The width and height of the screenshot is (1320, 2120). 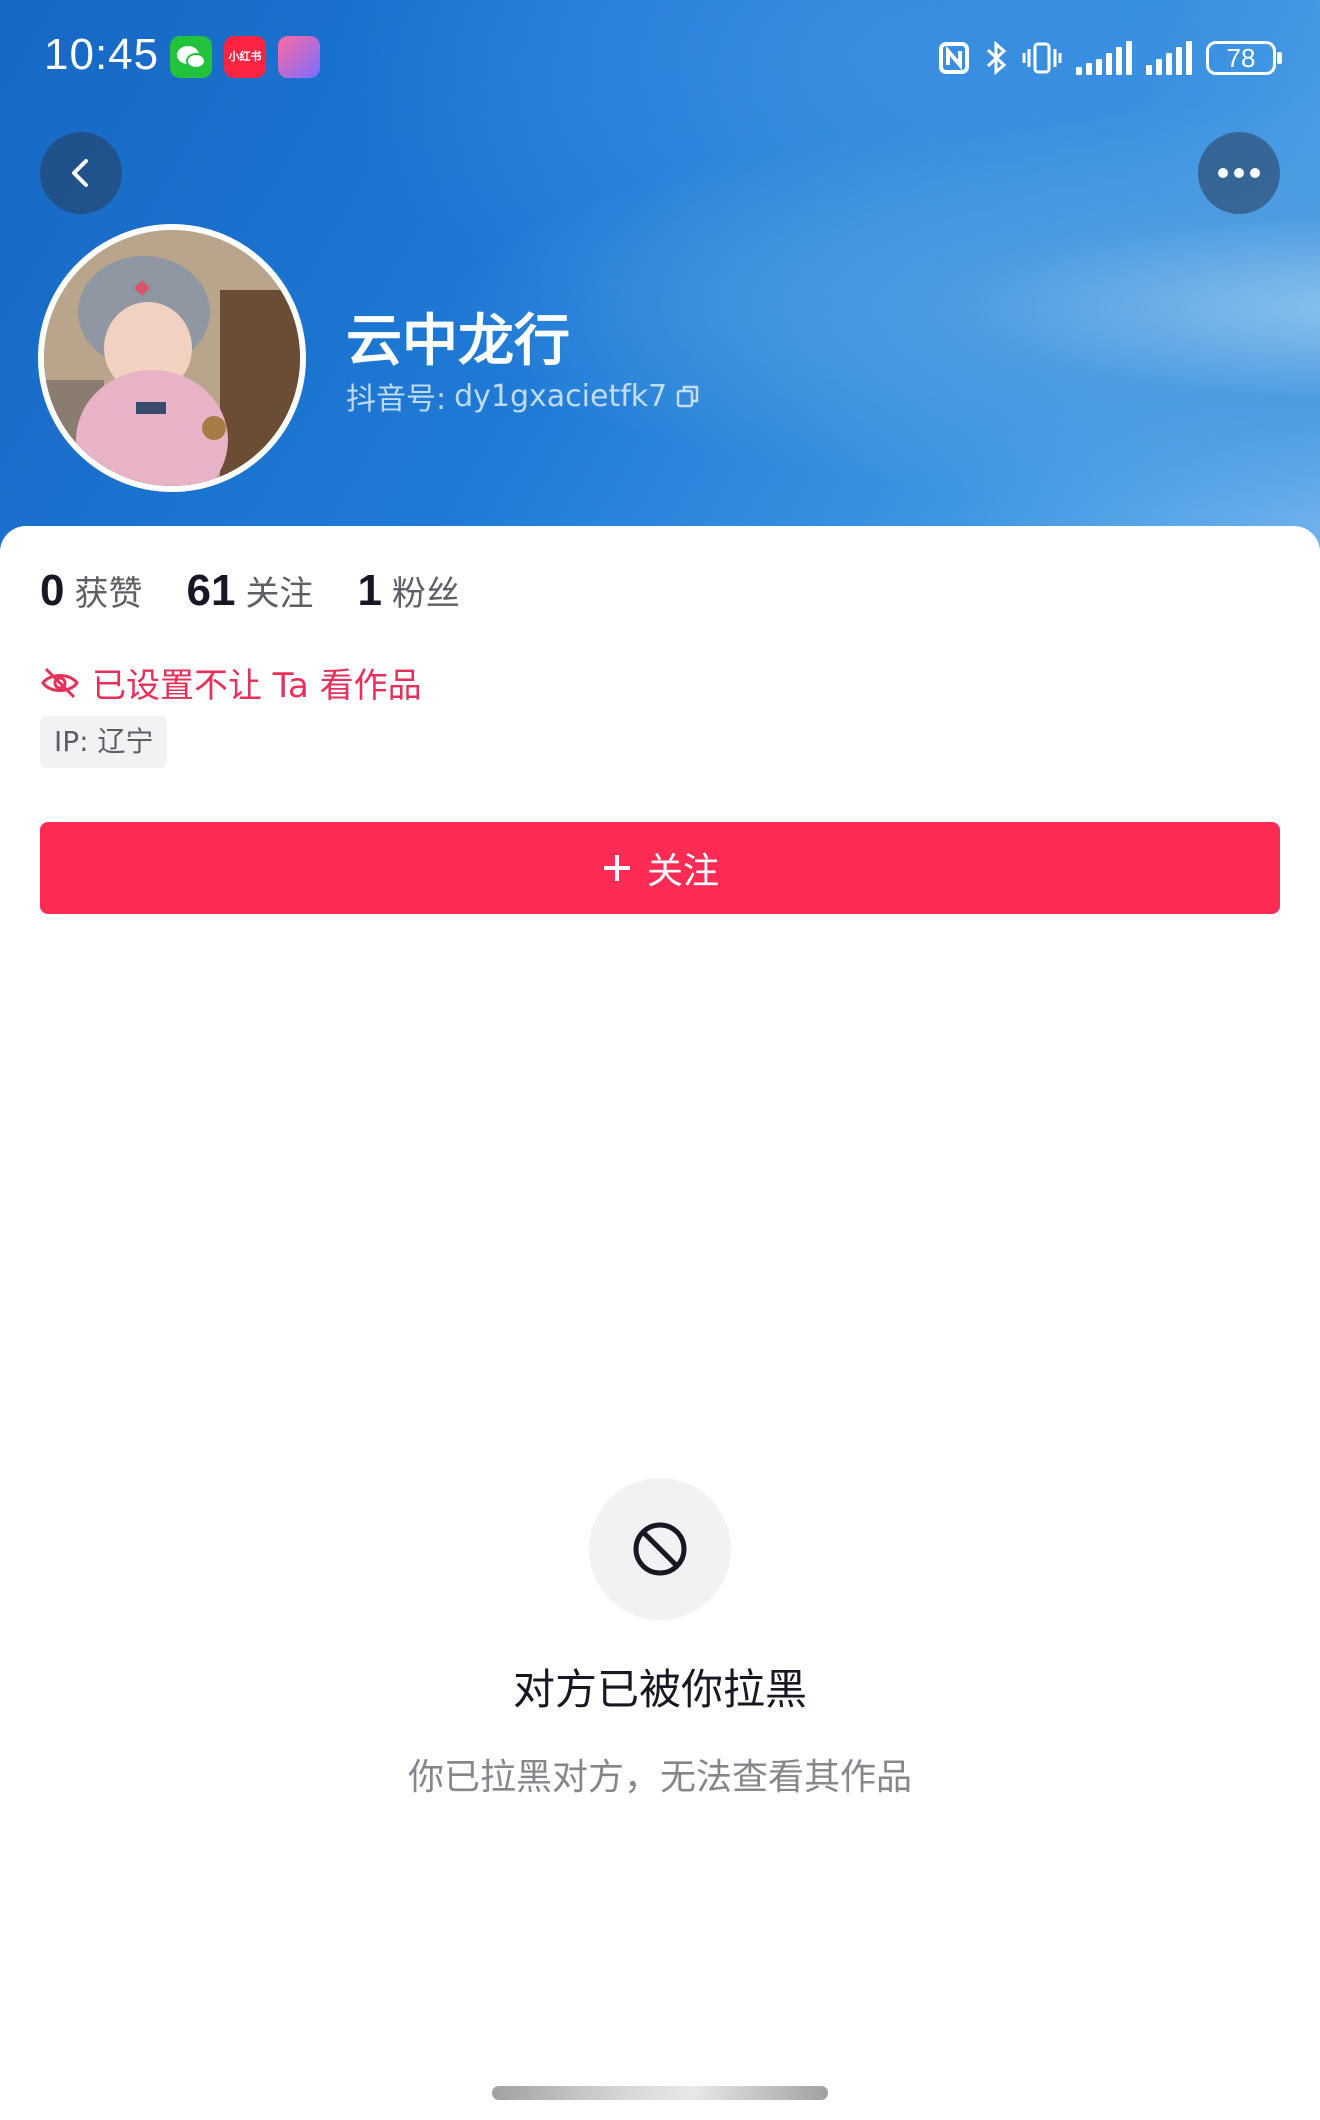 What do you see at coordinates (245, 57) in the screenshot?
I see `xiaohongshu-icon: 小红书` at bounding box center [245, 57].